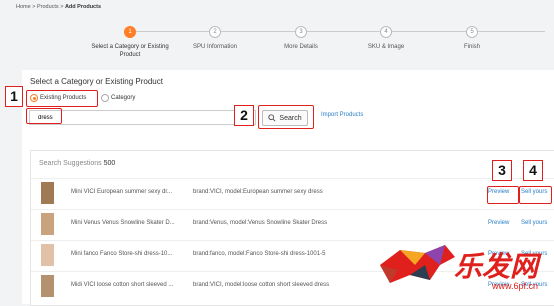  I want to click on section-title: Select a Category or Existing Product, so click(96, 81).